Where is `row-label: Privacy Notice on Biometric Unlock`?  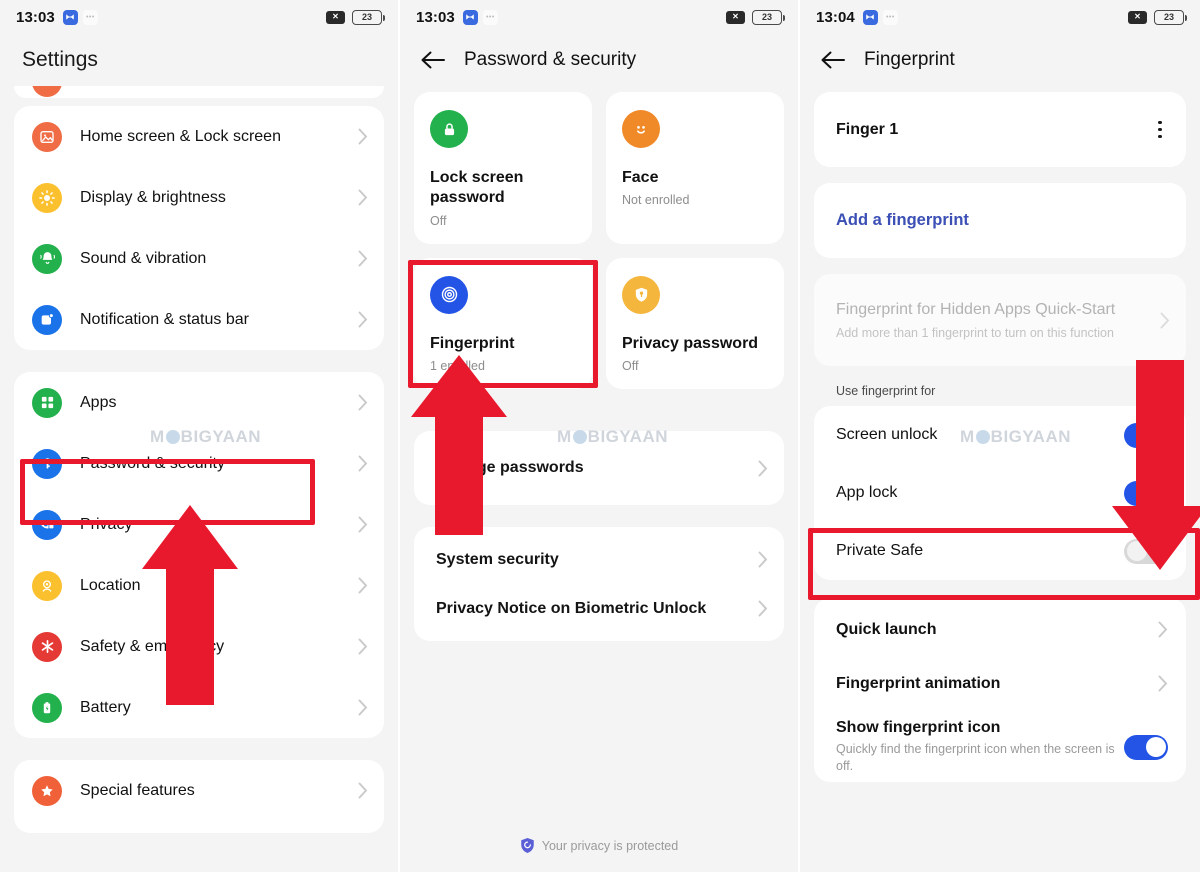
row-label: Privacy Notice on Biometric Unlock is located at coordinates (571, 608).